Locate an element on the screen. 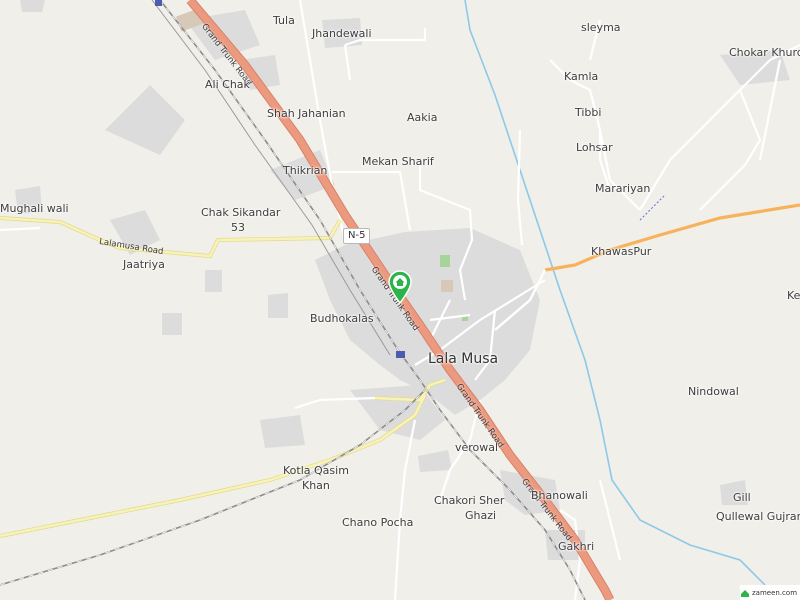 This screenshot has width=800, height=600. zameen-logo-icon is located at coordinates (745, 593).